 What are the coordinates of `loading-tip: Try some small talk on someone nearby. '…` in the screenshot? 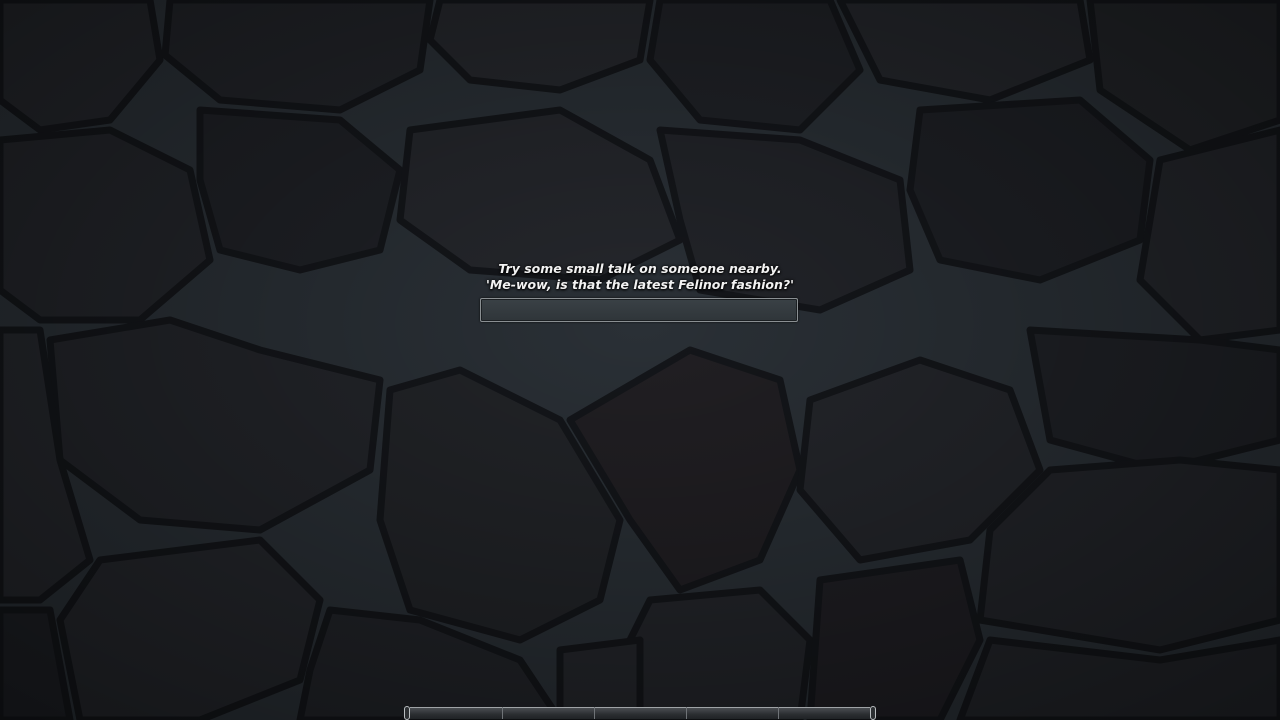 It's located at (640, 277).